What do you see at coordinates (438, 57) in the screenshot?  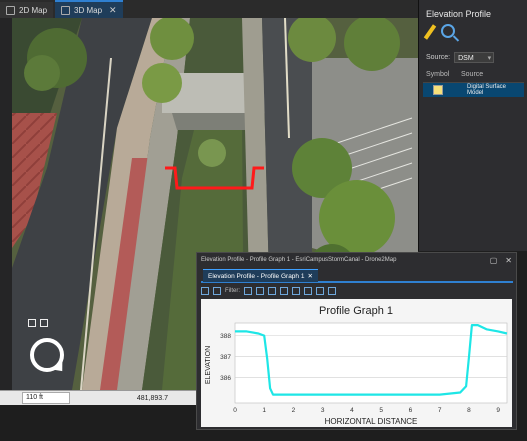 I see `source-label: Source:` at bounding box center [438, 57].